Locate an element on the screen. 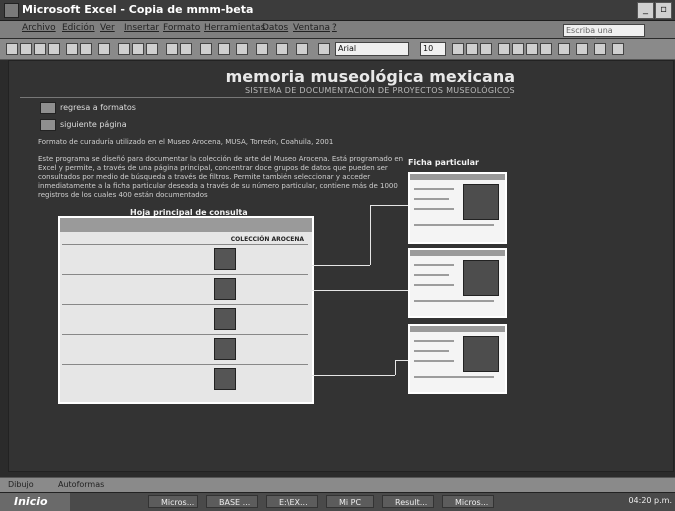 Image resolution: width=675 pixels, height=511 pixels. header-divider is located at coordinates (265, 97).